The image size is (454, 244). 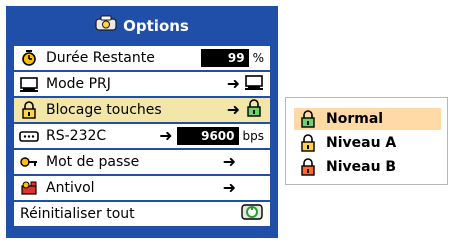 What do you see at coordinates (355, 119) in the screenshot?
I see `submenu-item-label: Normal` at bounding box center [355, 119].